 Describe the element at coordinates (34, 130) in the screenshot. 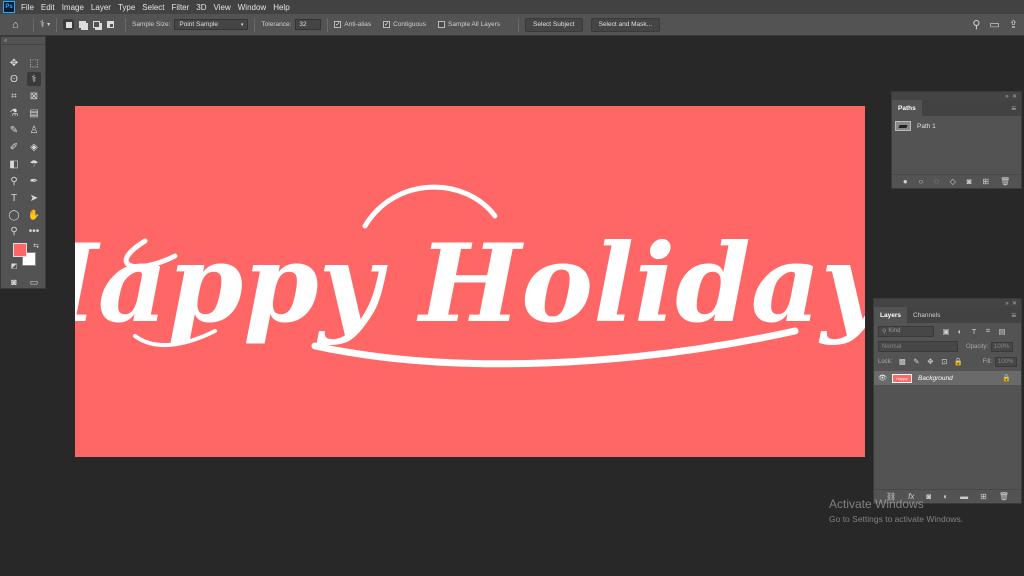

I see `clone-stamp-icon: ♙` at that location.